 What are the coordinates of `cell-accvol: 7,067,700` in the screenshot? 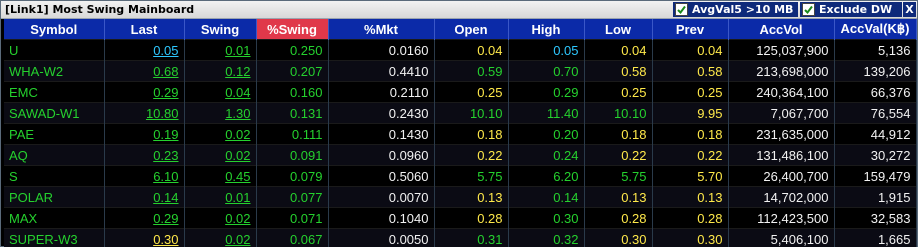 It's located at (781, 113).